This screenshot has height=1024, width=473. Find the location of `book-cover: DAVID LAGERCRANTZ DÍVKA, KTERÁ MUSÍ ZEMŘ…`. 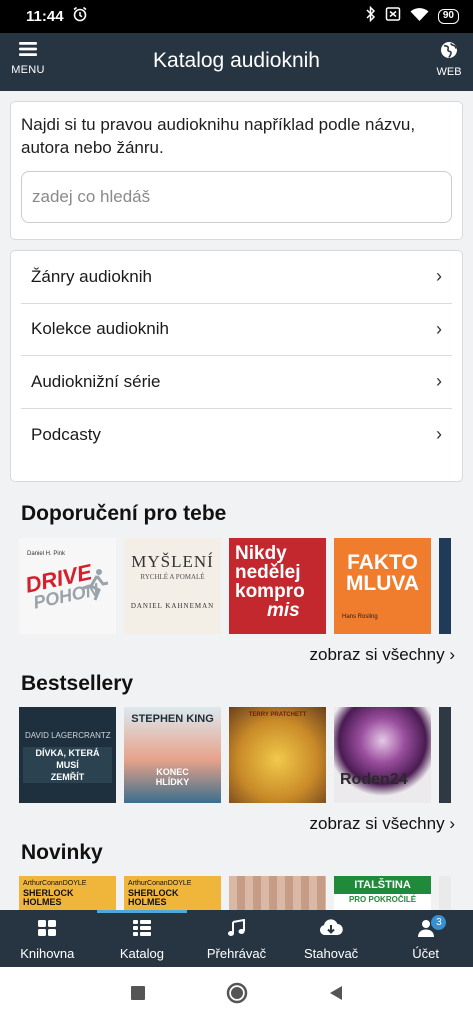

book-cover: DAVID LAGERCRANTZ DÍVKA, KTERÁ MUSÍ ZEMŘ… is located at coordinates (67, 755).